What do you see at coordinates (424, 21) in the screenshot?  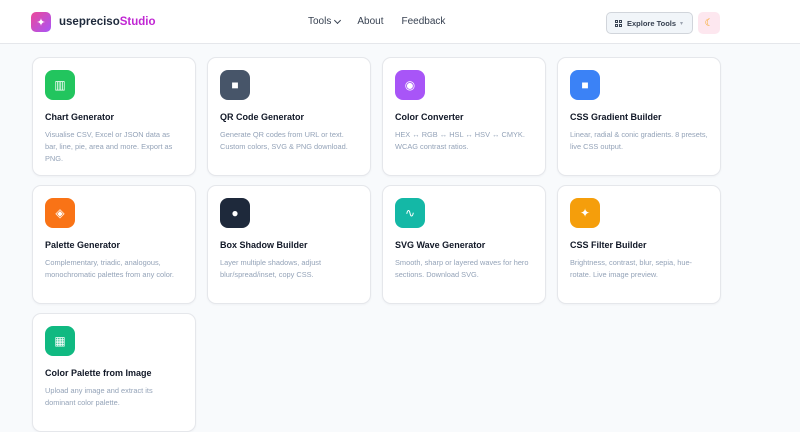 I see `nav-feedback: Feedback` at bounding box center [424, 21].